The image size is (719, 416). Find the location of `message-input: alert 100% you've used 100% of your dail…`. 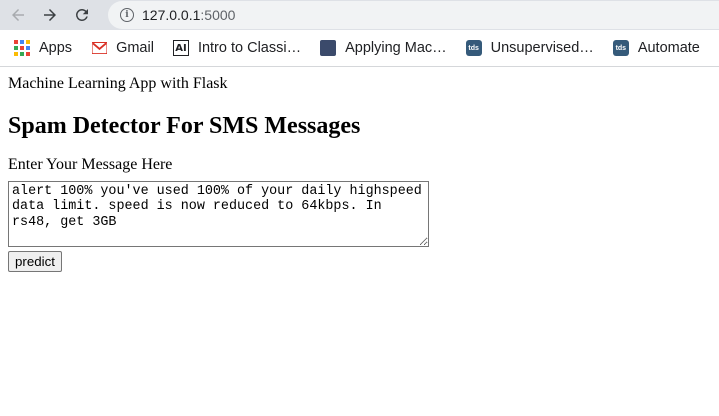

message-input: alert 100% you've used 100% of your dail… is located at coordinates (218, 214).